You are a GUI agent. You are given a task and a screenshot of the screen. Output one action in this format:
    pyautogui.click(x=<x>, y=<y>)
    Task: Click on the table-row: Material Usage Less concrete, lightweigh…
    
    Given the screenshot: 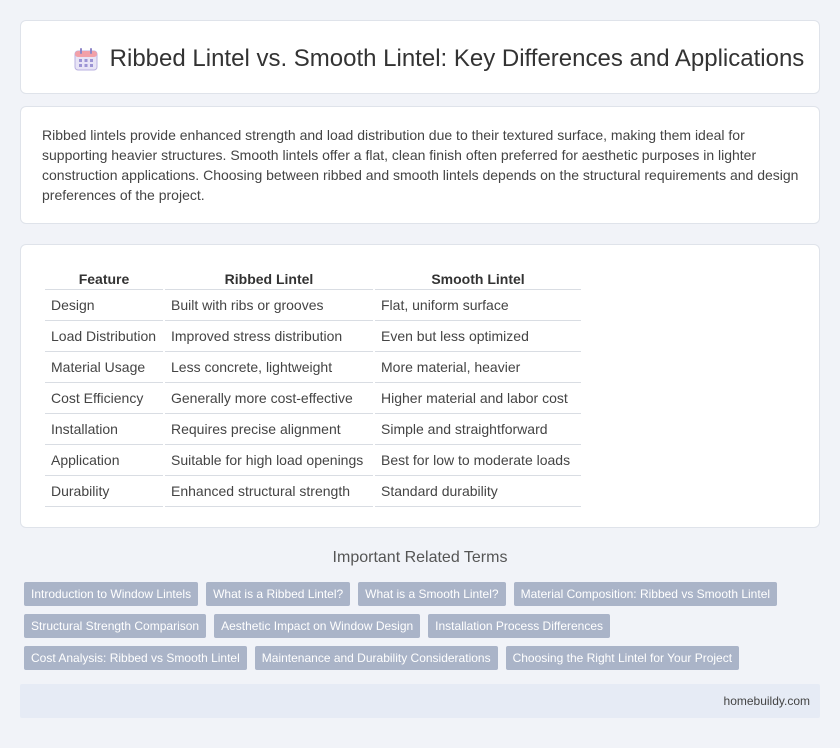 What is the action you would take?
    pyautogui.click(x=313, y=367)
    